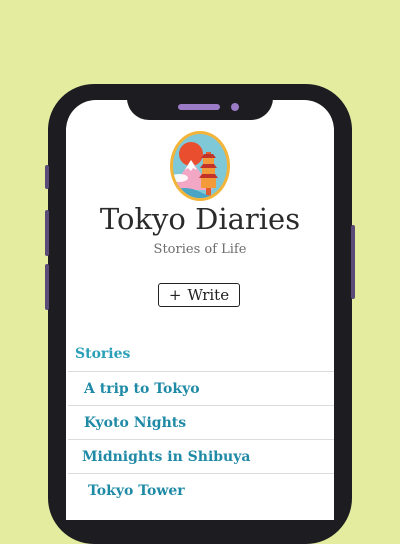 This screenshot has width=400, height=544. What do you see at coordinates (142, 388) in the screenshot?
I see `story-item-label: A trip to Tokyo` at bounding box center [142, 388].